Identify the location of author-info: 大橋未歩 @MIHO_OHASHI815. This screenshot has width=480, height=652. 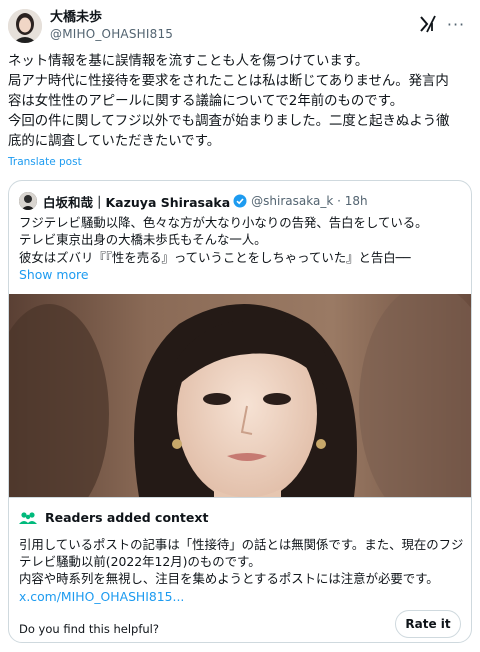
(111, 26).